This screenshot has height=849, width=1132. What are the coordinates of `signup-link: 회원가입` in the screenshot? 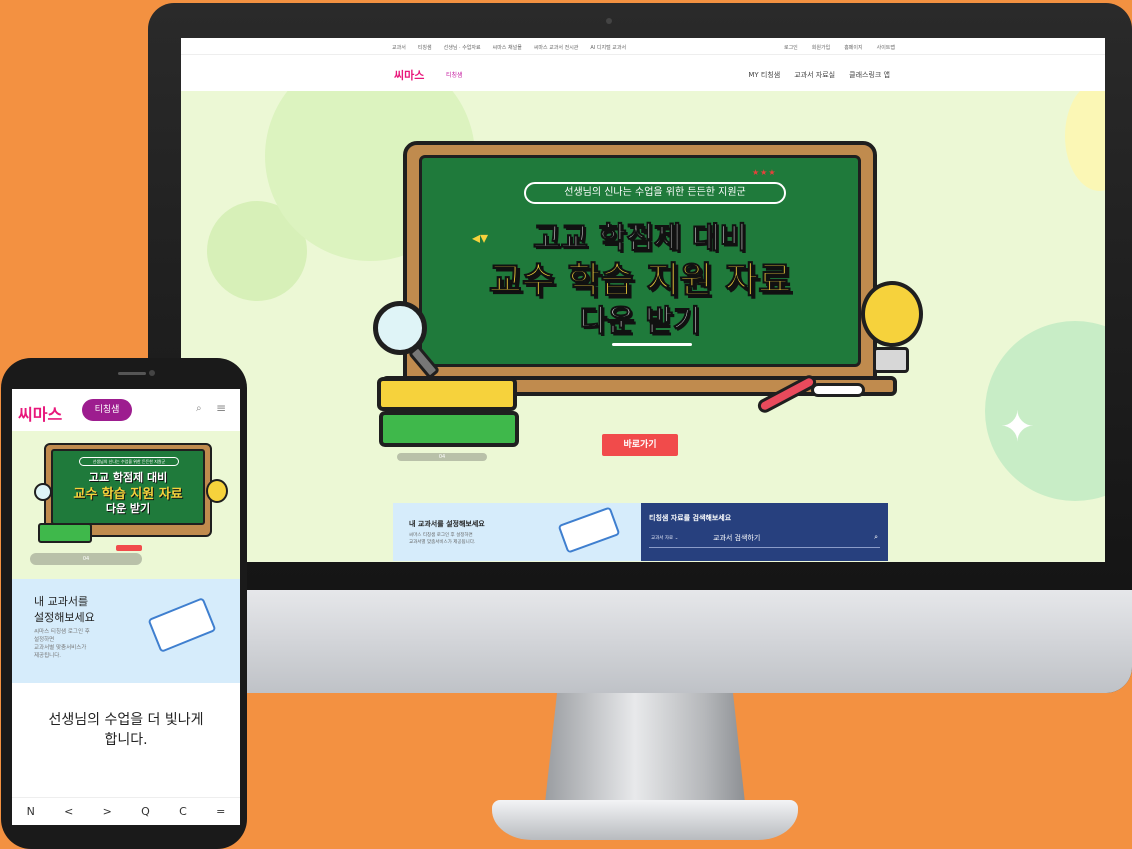 It's located at (821, 47).